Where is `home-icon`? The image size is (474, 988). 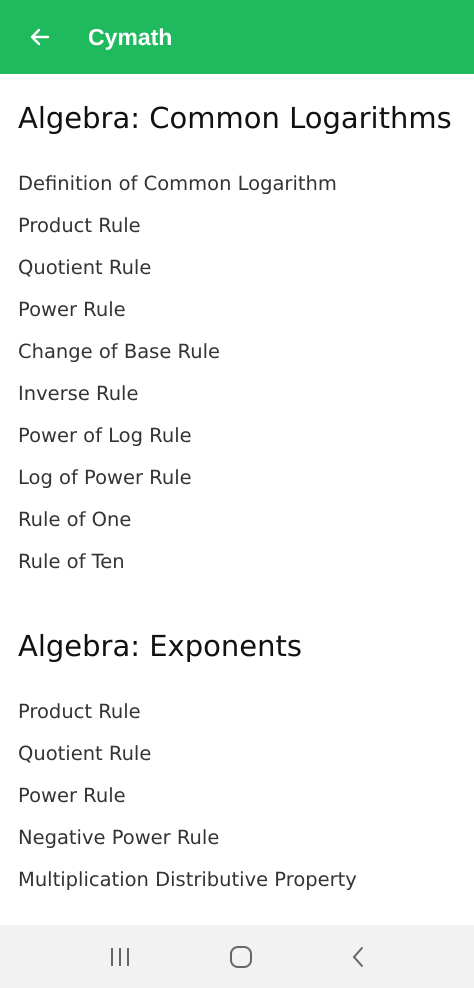 home-icon is located at coordinates (241, 956).